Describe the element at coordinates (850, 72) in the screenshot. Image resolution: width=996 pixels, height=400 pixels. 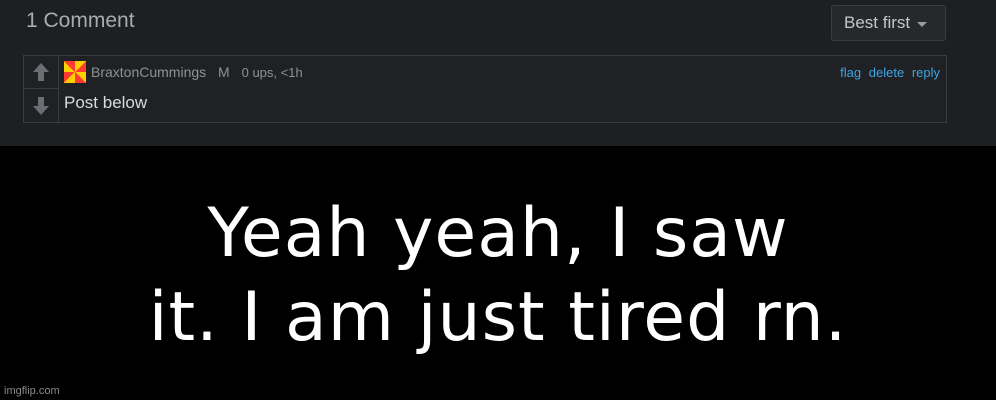
I see `flag-link: flag` at that location.